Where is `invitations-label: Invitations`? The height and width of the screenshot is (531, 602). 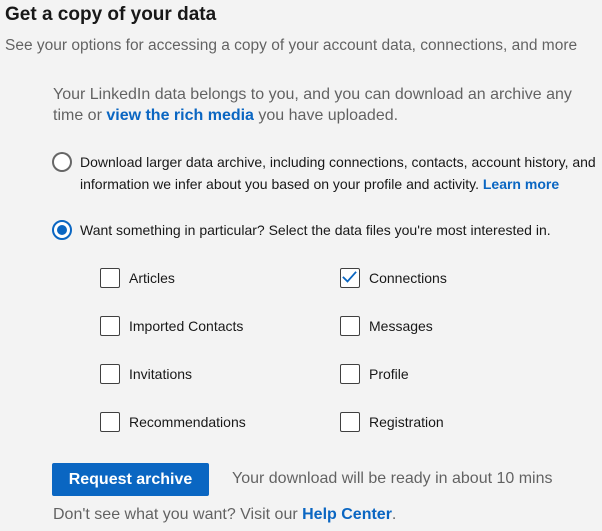 invitations-label: Invitations is located at coordinates (161, 374).